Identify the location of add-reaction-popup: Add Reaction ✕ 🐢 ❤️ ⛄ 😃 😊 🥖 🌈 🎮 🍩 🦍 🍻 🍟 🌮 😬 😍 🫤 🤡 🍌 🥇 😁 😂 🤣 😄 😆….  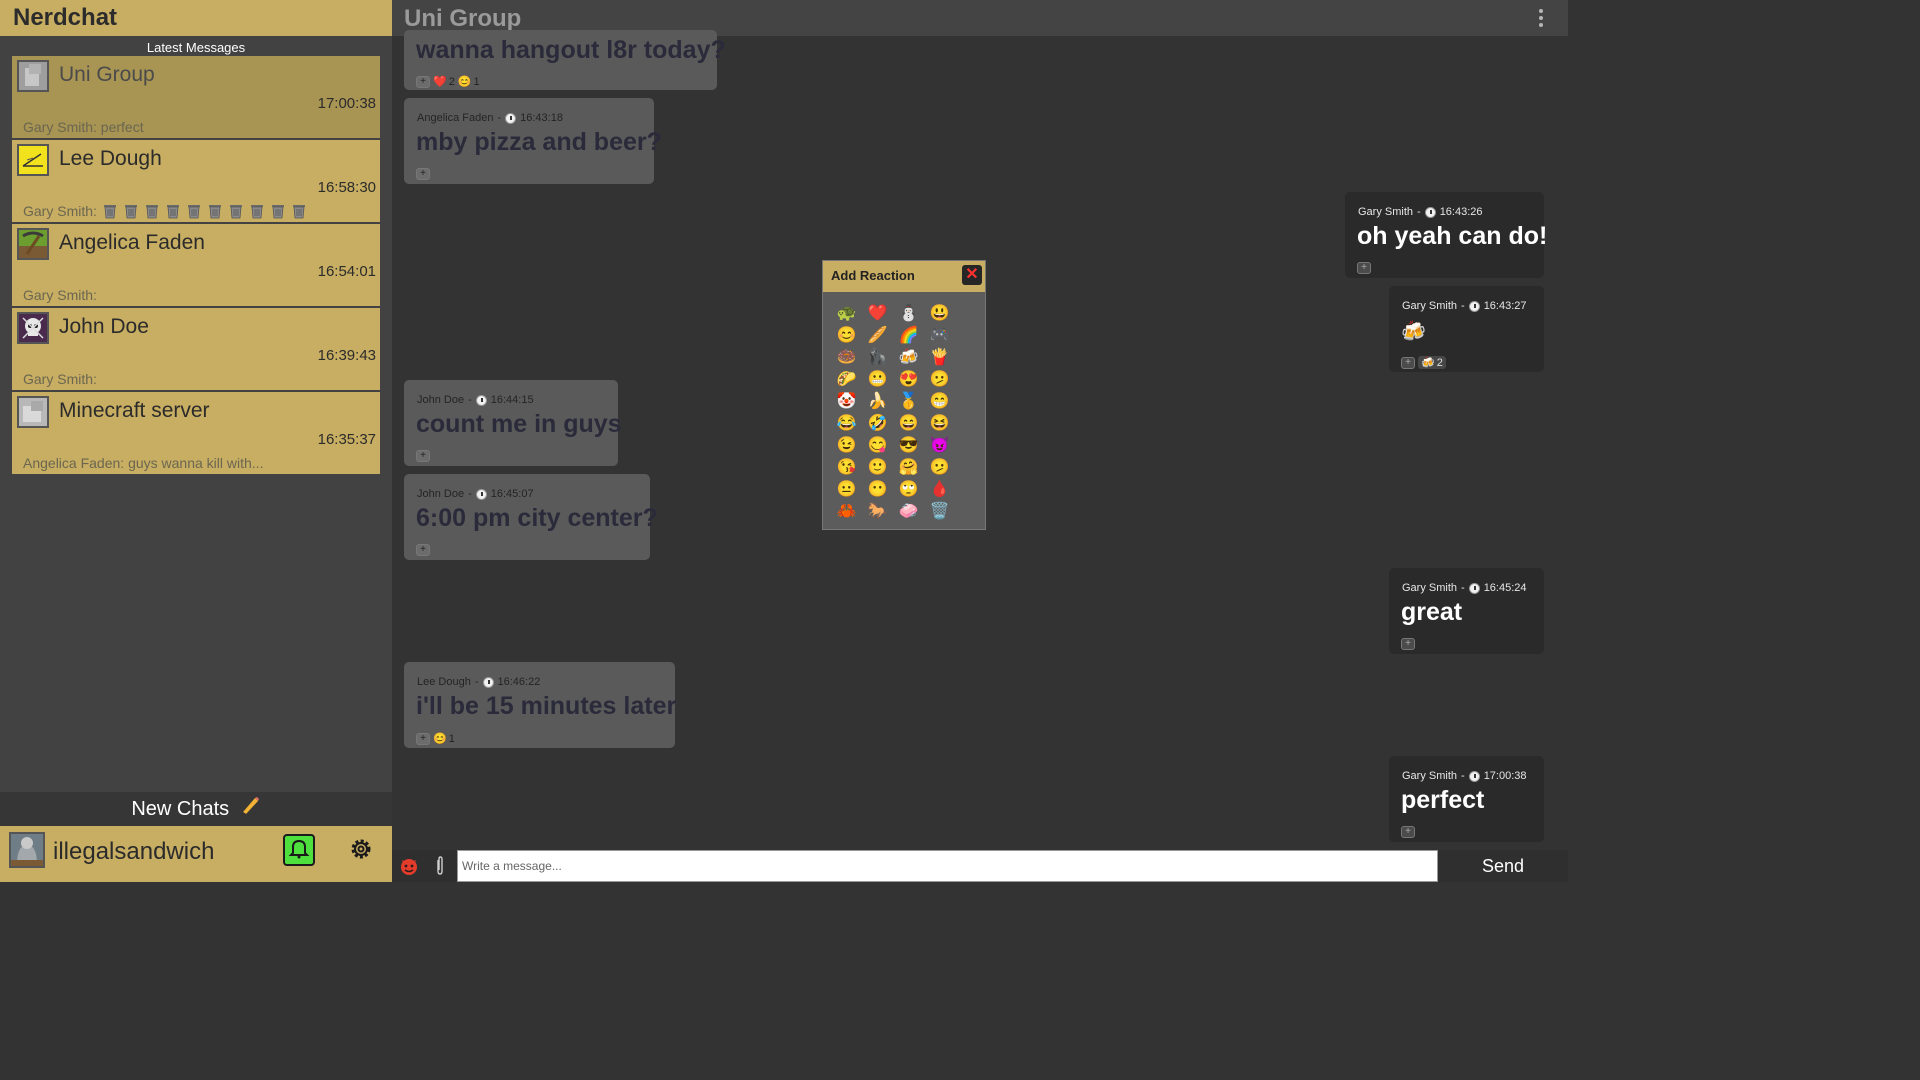
(904, 395).